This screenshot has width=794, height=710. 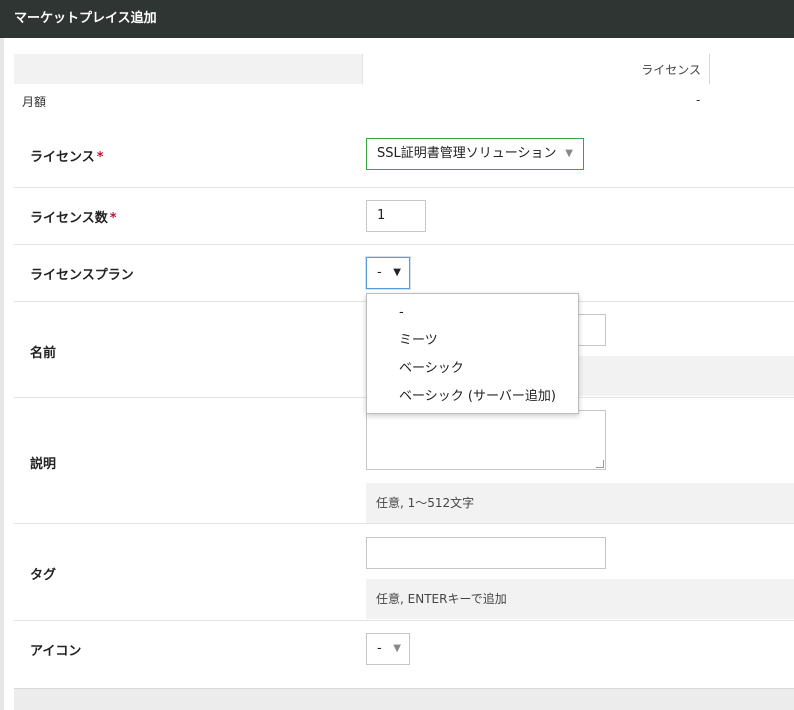 I want to click on icon-row: アイコン - ▼, so click(x=404, y=649).